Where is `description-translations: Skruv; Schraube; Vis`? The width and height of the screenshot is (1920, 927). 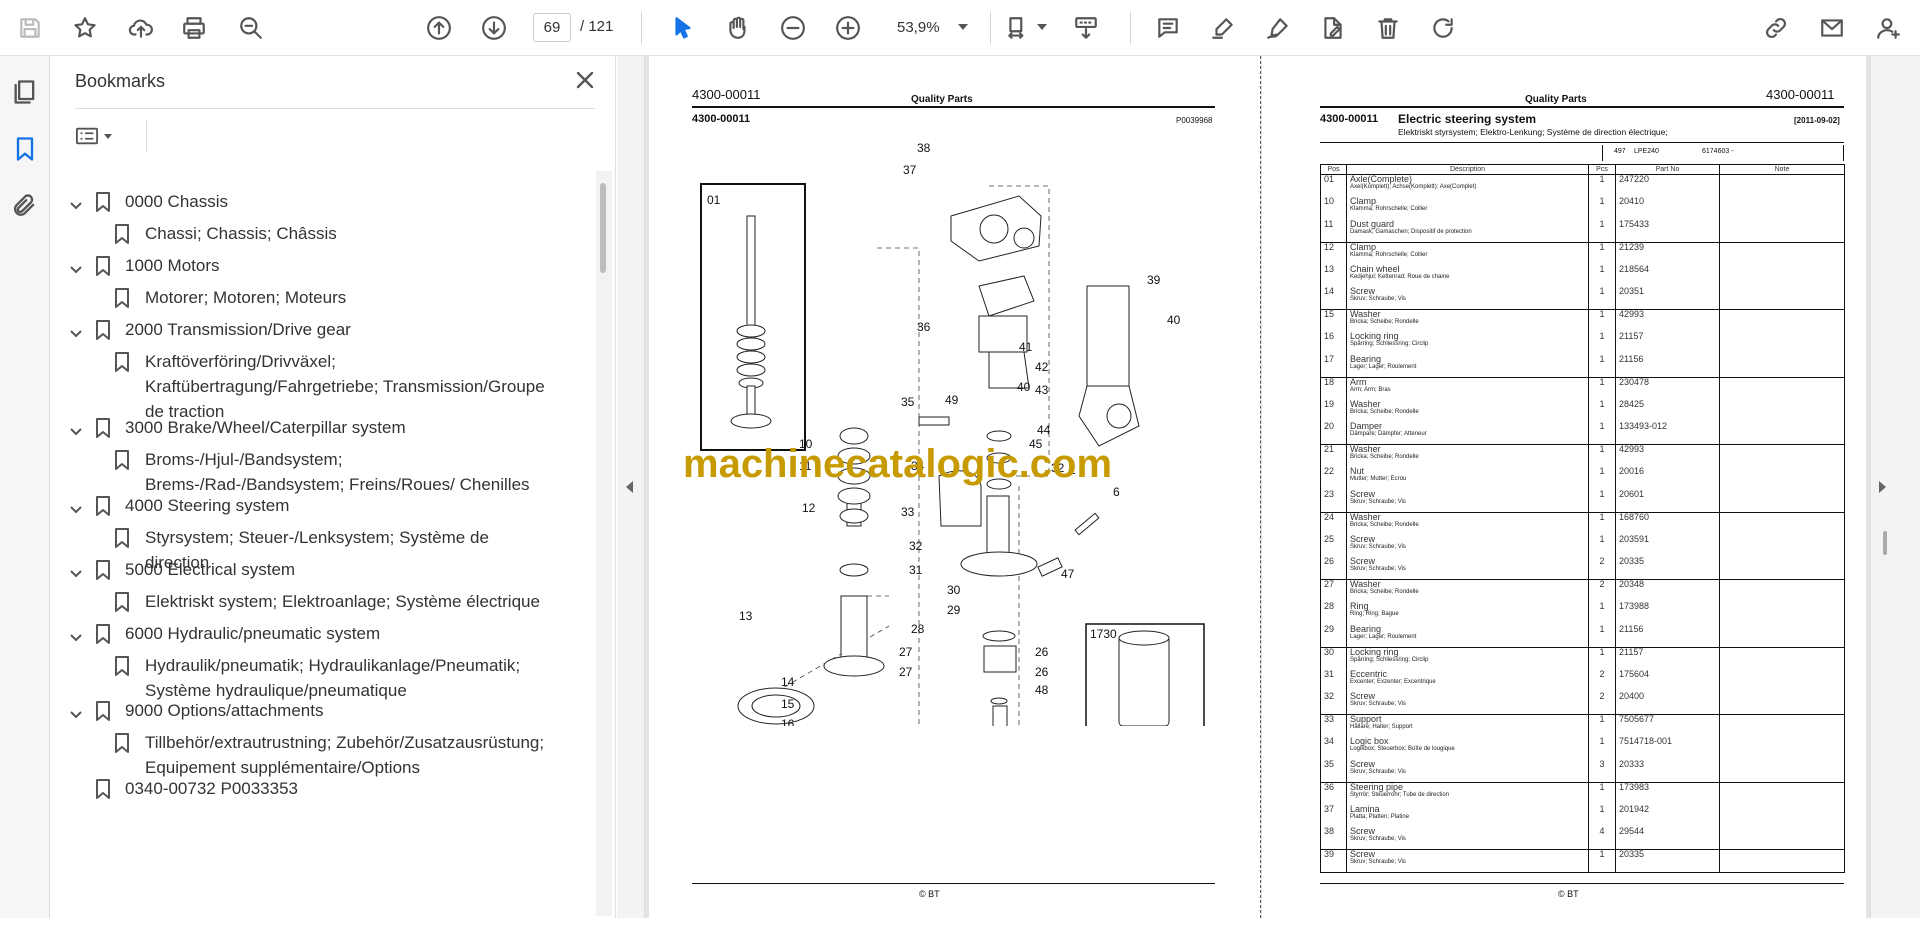 description-translations: Skruv; Schraube; Vis is located at coordinates (1378, 862).